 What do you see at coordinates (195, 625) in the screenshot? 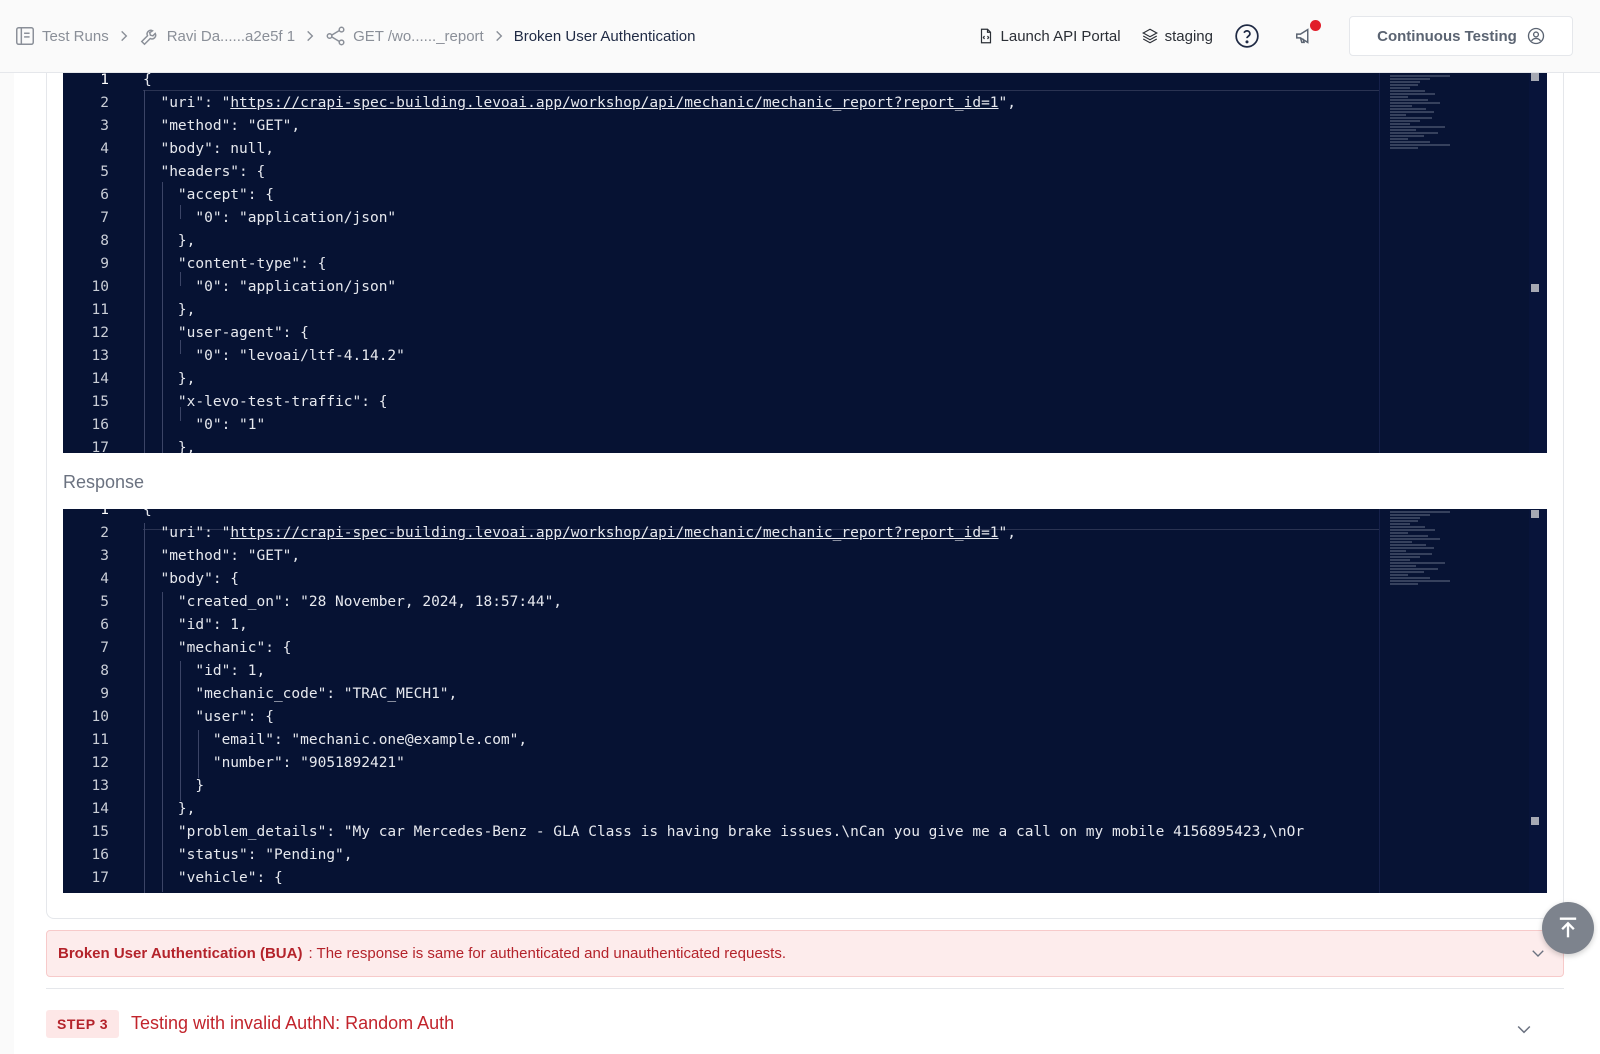
I see `code-text: "id": 1,` at bounding box center [195, 625].